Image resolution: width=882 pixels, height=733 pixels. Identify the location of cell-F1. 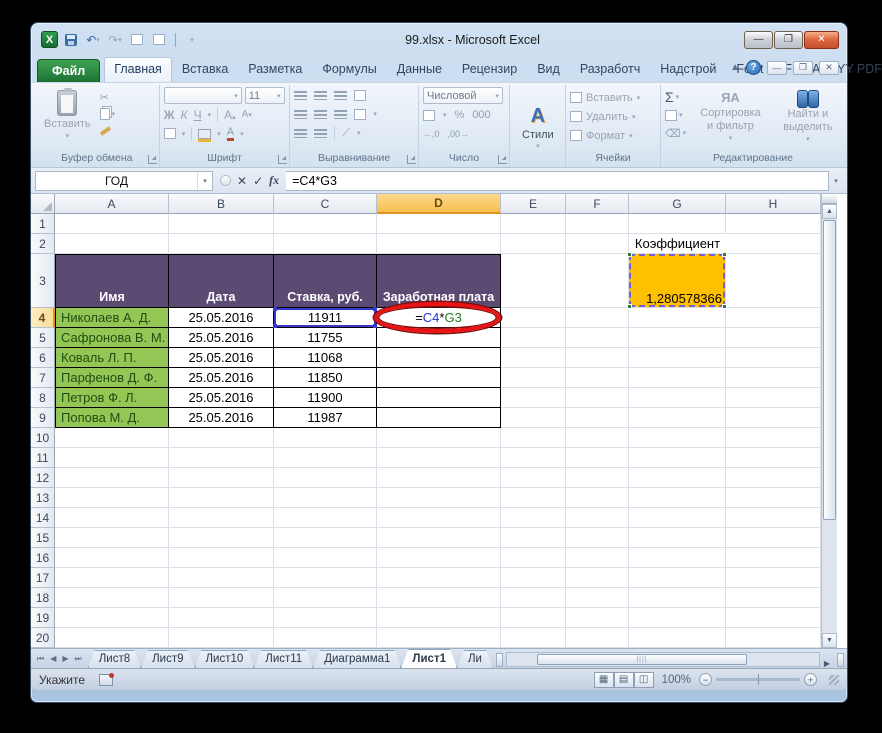
(597, 224).